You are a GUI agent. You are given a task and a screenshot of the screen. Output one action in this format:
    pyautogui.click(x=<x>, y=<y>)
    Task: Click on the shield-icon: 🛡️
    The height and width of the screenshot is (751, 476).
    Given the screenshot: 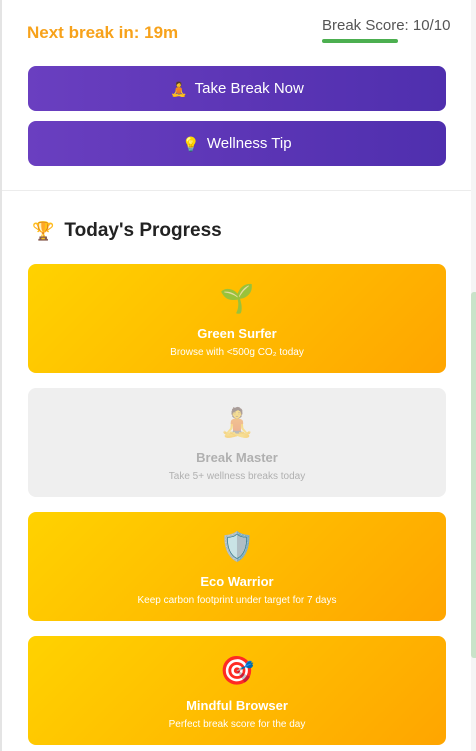 What is the action you would take?
    pyautogui.click(x=237, y=546)
    